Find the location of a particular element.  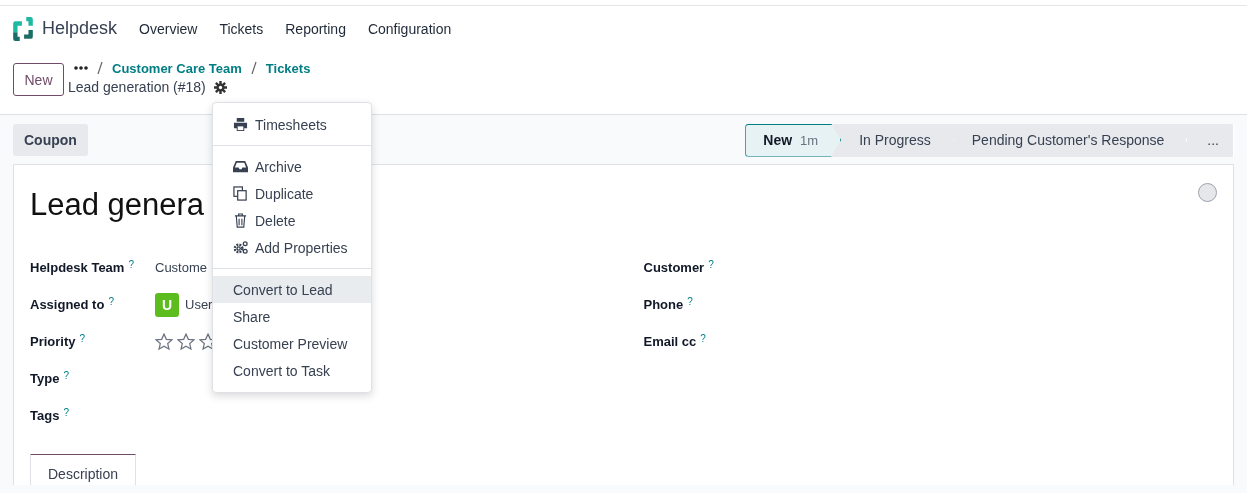

field-value: Custome is located at coordinates (181, 267).